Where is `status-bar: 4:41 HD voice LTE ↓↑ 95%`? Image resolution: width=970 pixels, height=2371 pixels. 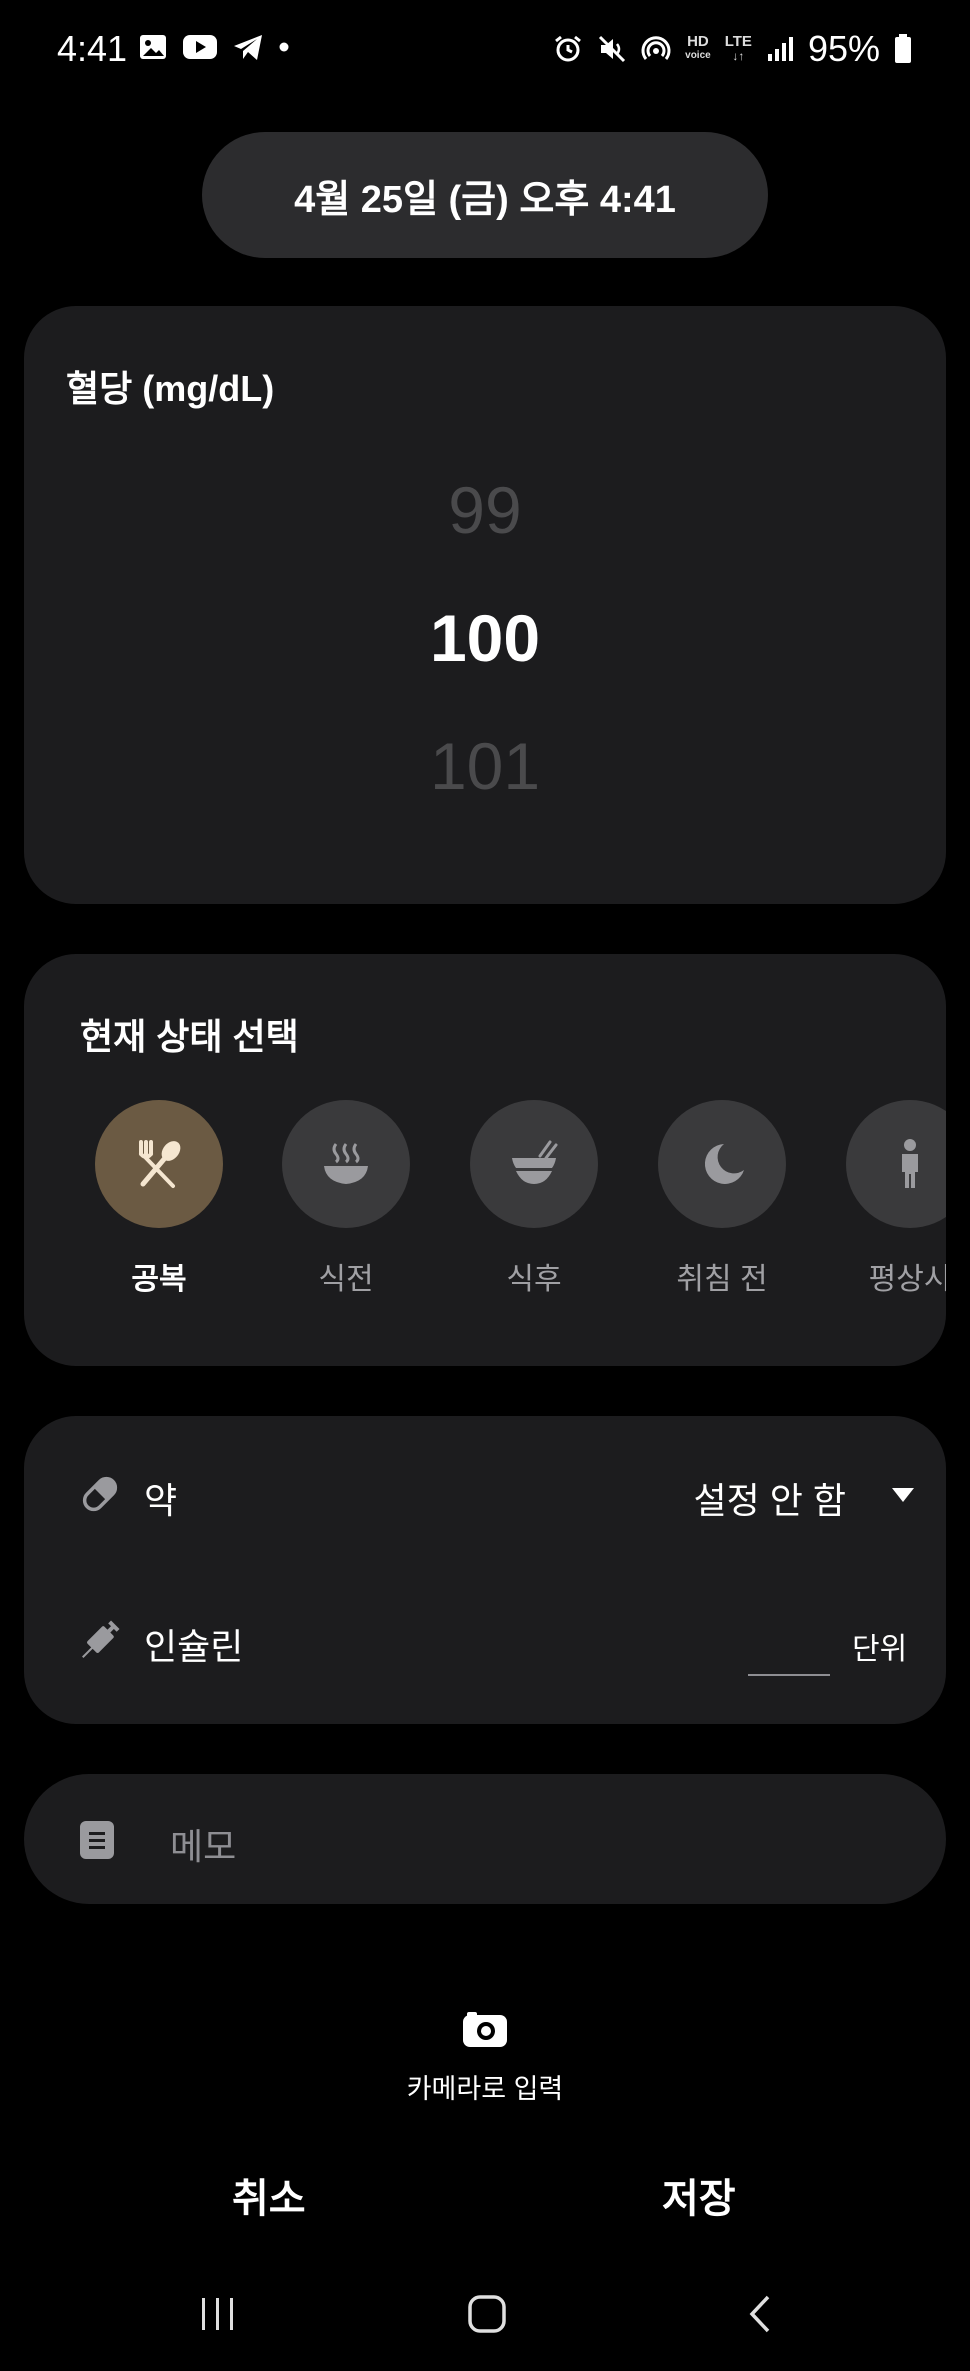 status-bar: 4:41 HD voice LTE ↓↑ 95% is located at coordinates (485, 50).